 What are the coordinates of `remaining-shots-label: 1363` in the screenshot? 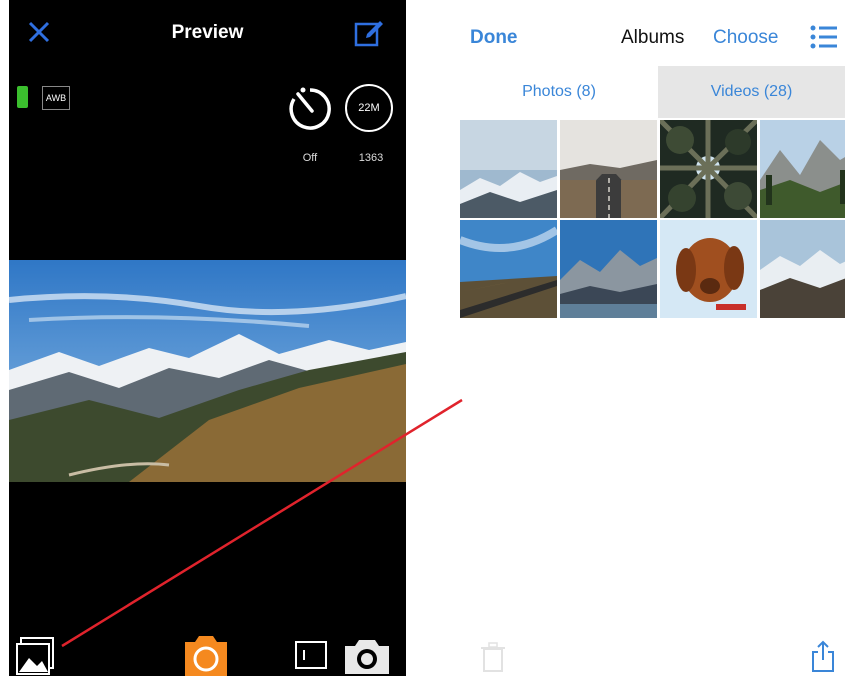 It's located at (371, 158).